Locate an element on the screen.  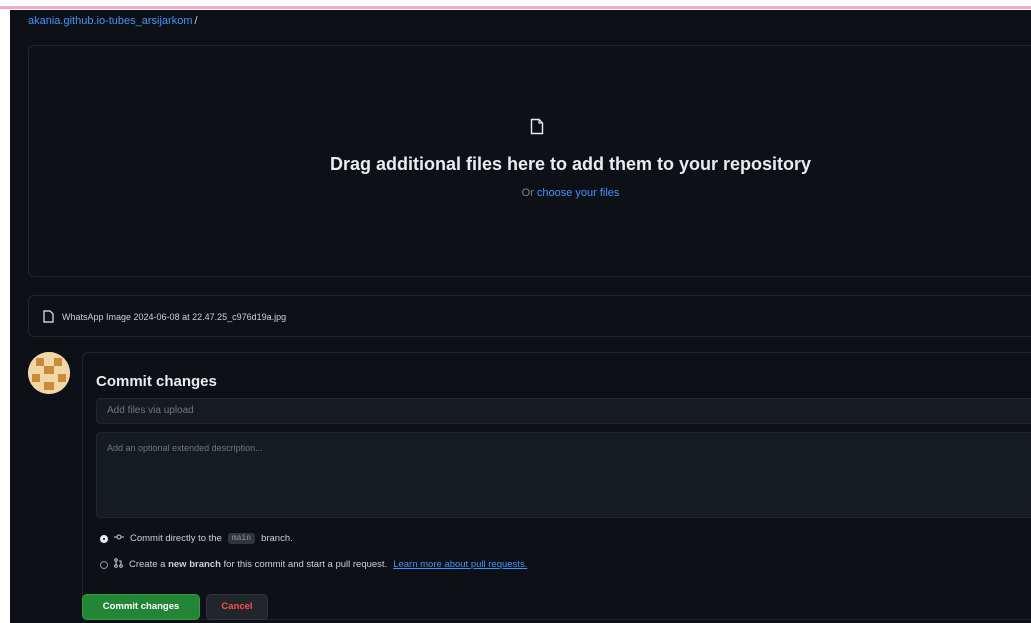
choose-files-link: choose your files is located at coordinates (578, 193).